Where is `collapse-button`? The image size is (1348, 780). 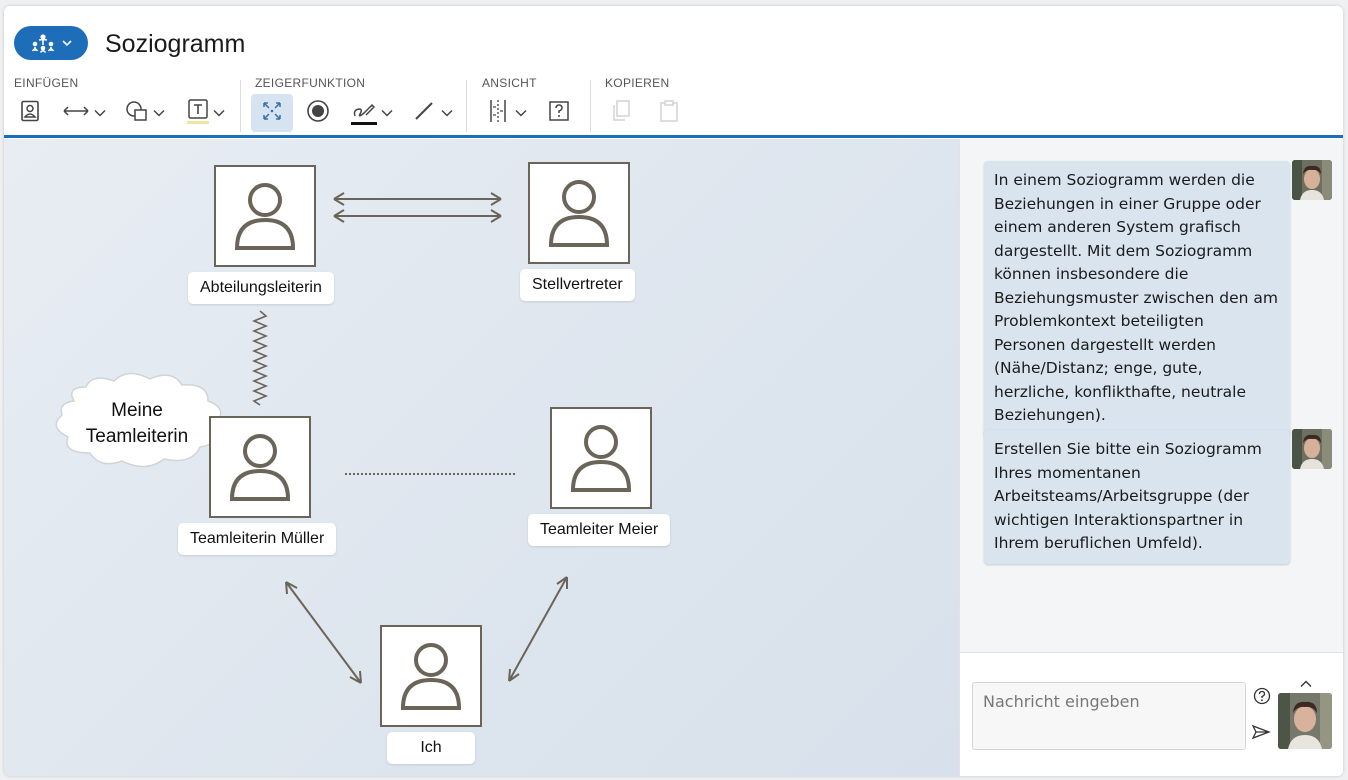 collapse-button is located at coordinates (1306, 684).